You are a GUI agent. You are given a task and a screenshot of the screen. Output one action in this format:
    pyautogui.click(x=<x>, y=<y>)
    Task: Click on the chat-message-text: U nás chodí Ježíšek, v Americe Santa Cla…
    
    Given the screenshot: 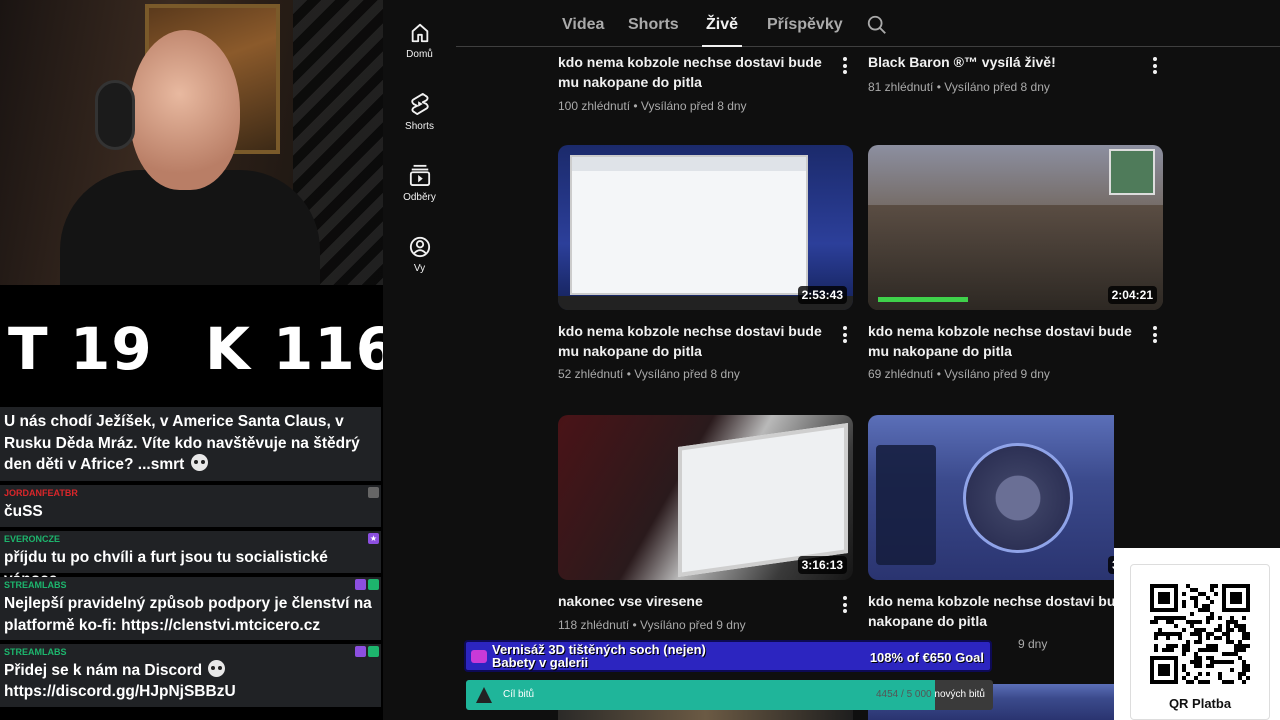 What is the action you would take?
    pyautogui.click(x=182, y=443)
    